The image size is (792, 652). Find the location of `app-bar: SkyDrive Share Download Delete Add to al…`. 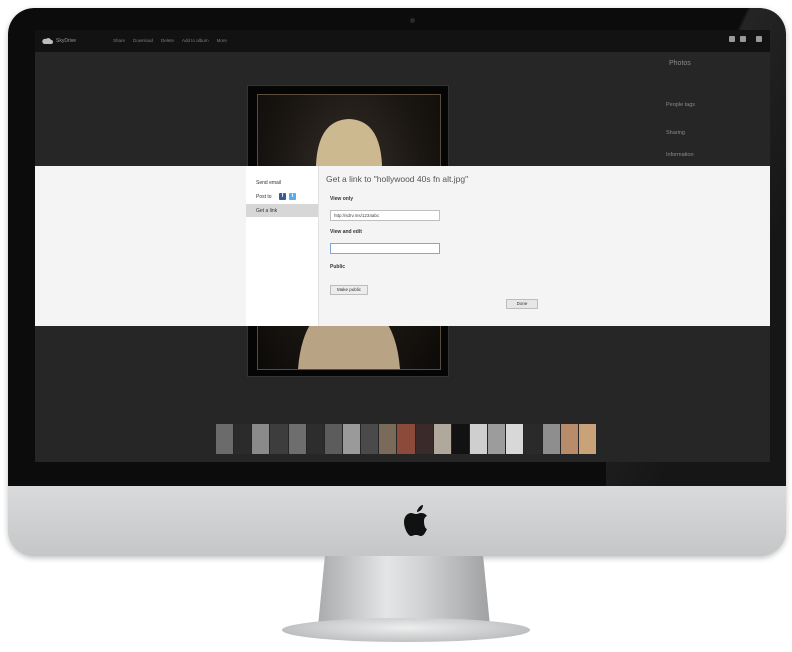

app-bar: SkyDrive Share Download Delete Add to al… is located at coordinates (402, 41).